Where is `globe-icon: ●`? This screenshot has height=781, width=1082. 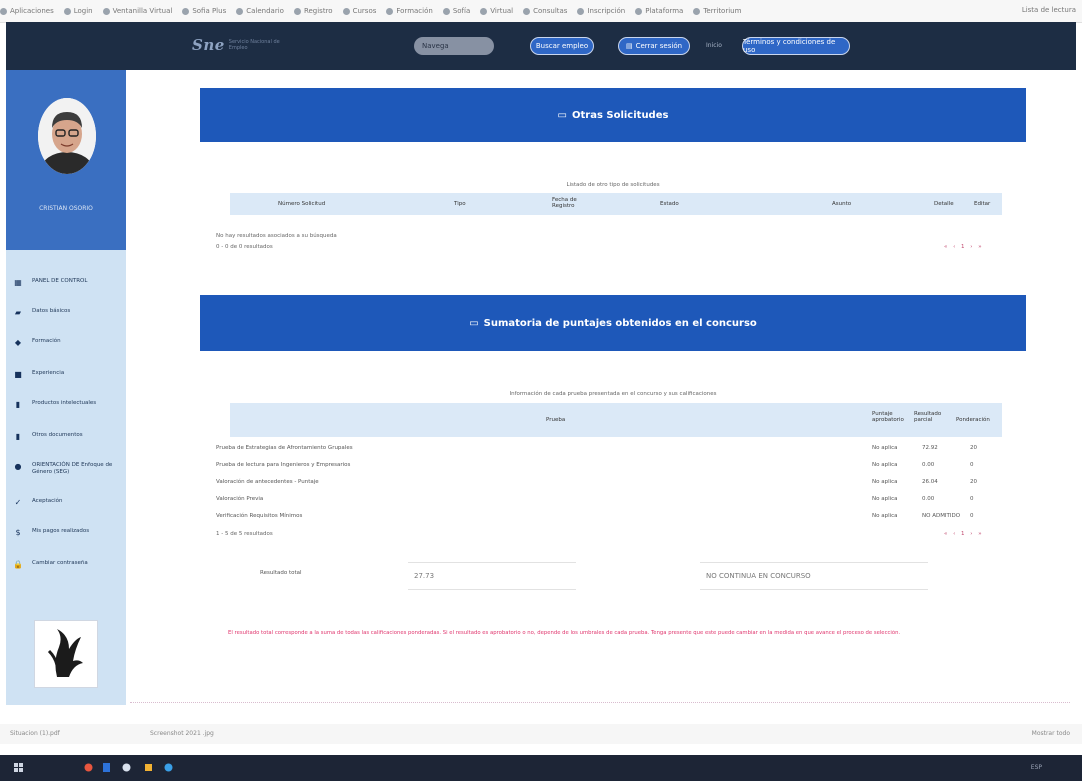
globe-icon: ● is located at coordinates (18, 466).